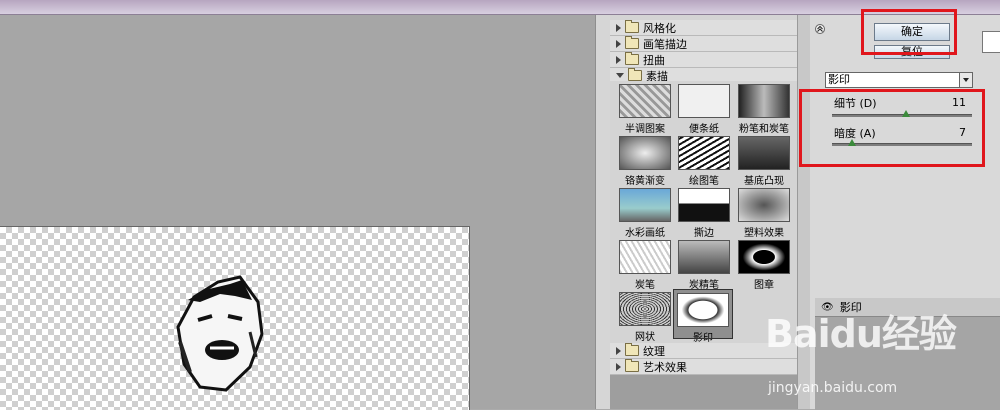 Image resolution: width=1000 pixels, height=410 pixels. Describe the element at coordinates (892, 128) in the screenshot. I see `highlight-box-sliders` at that location.